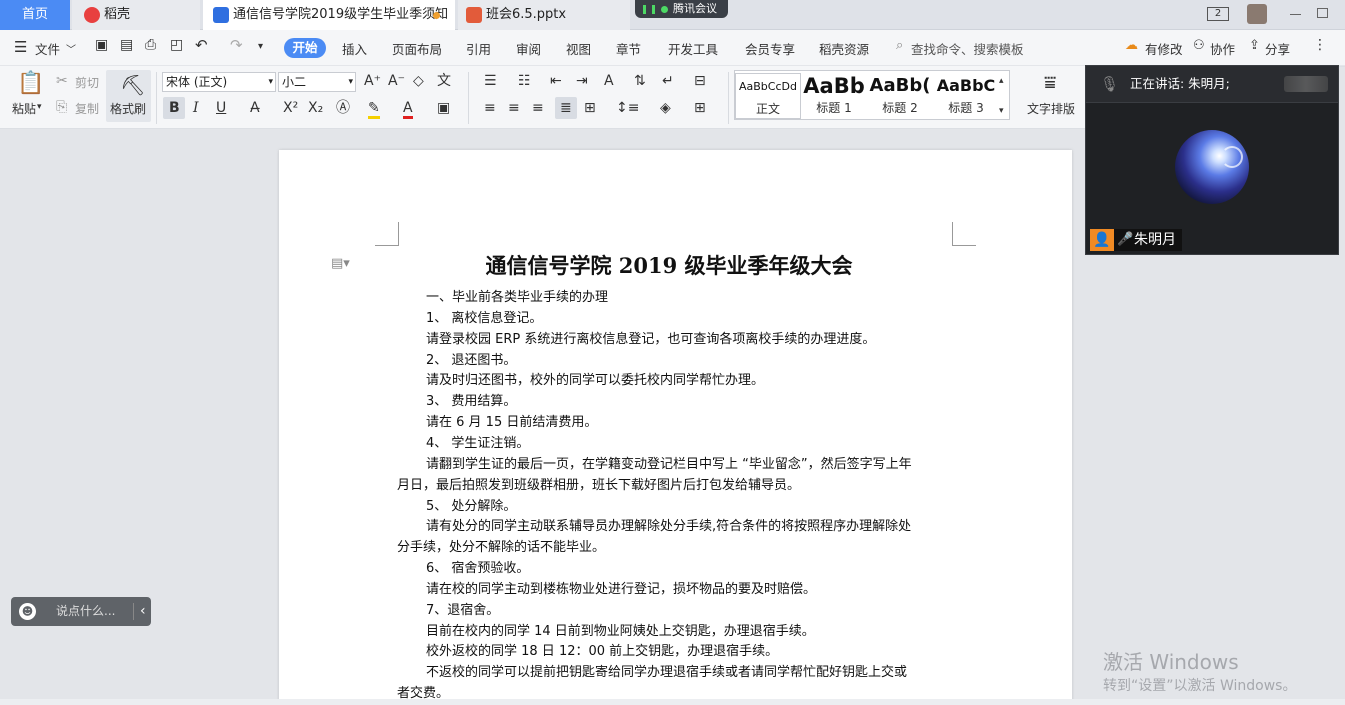  I want to click on strikethrough-icon: A̶, so click(255, 108).